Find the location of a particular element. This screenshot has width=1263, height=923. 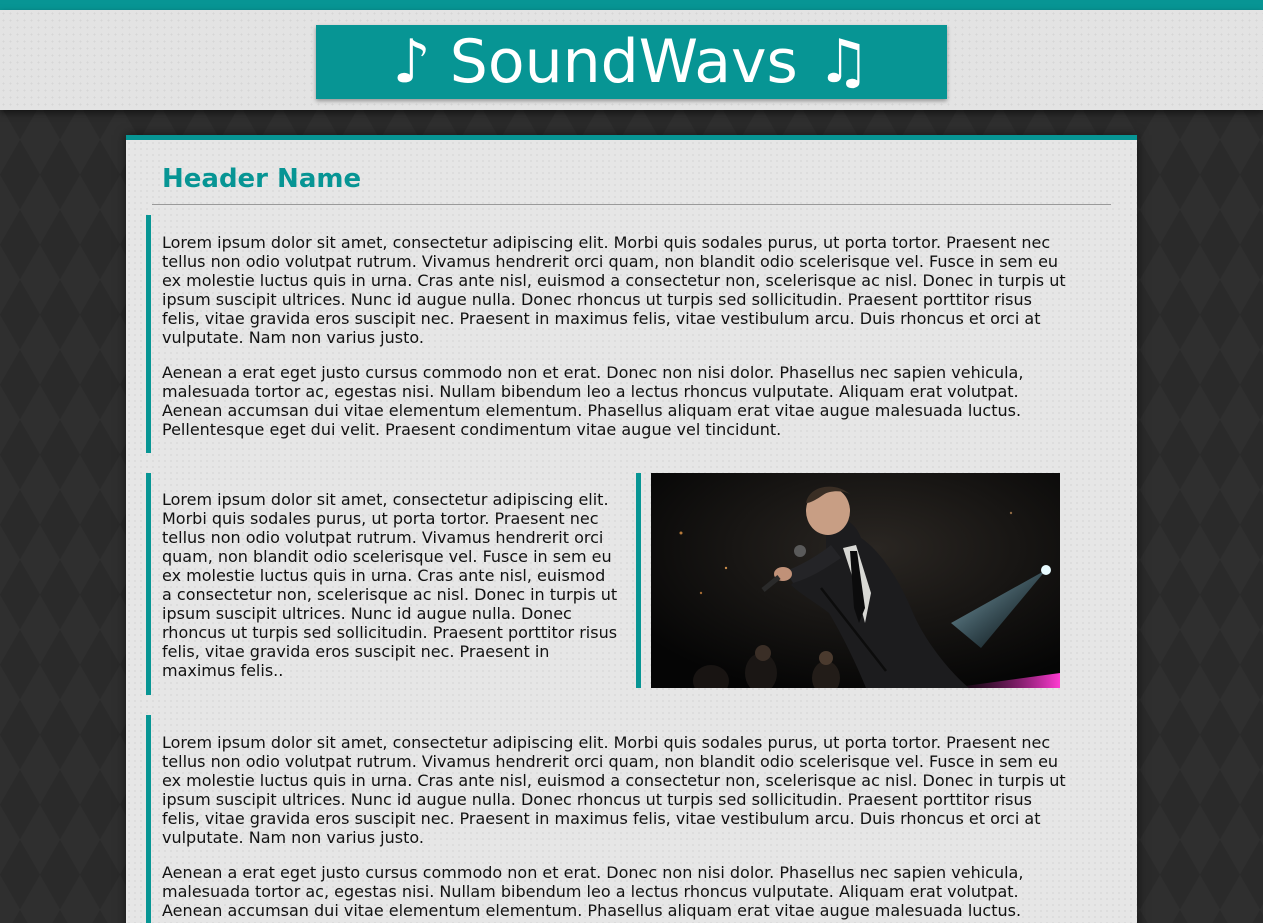

title-divider is located at coordinates (631, 204).